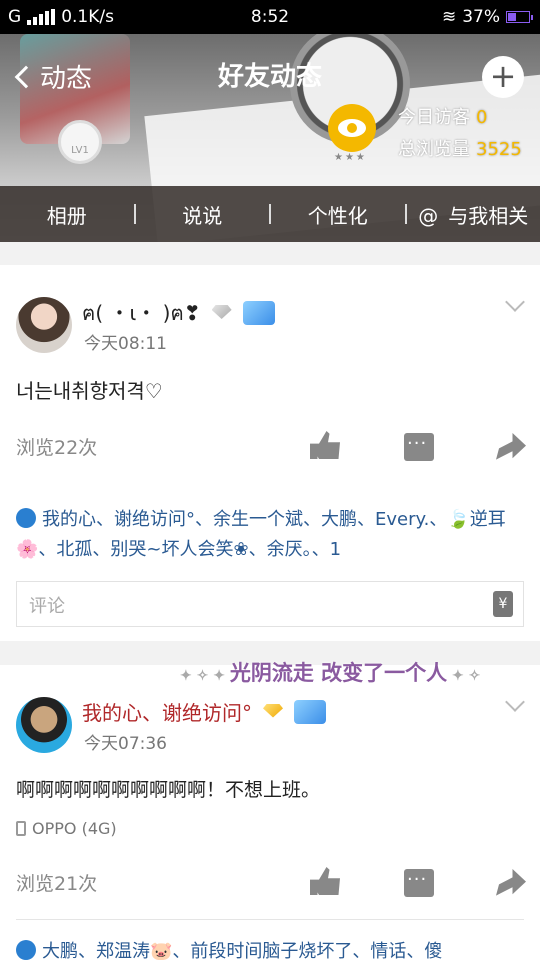 This screenshot has width=540, height=960. I want to click on divider, so click(270, 919).